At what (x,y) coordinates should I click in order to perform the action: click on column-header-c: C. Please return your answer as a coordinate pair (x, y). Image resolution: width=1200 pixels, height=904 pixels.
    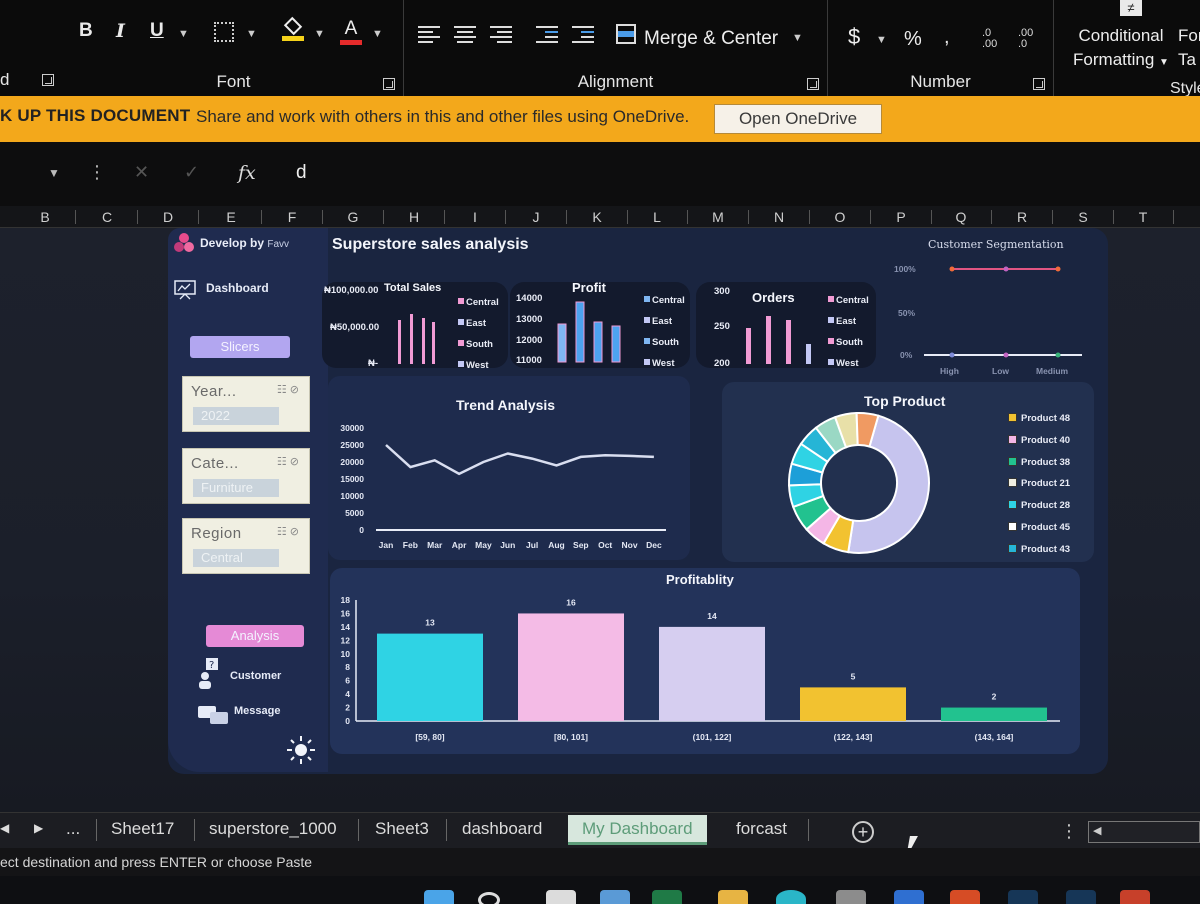
    Looking at the image, I should click on (107, 217).